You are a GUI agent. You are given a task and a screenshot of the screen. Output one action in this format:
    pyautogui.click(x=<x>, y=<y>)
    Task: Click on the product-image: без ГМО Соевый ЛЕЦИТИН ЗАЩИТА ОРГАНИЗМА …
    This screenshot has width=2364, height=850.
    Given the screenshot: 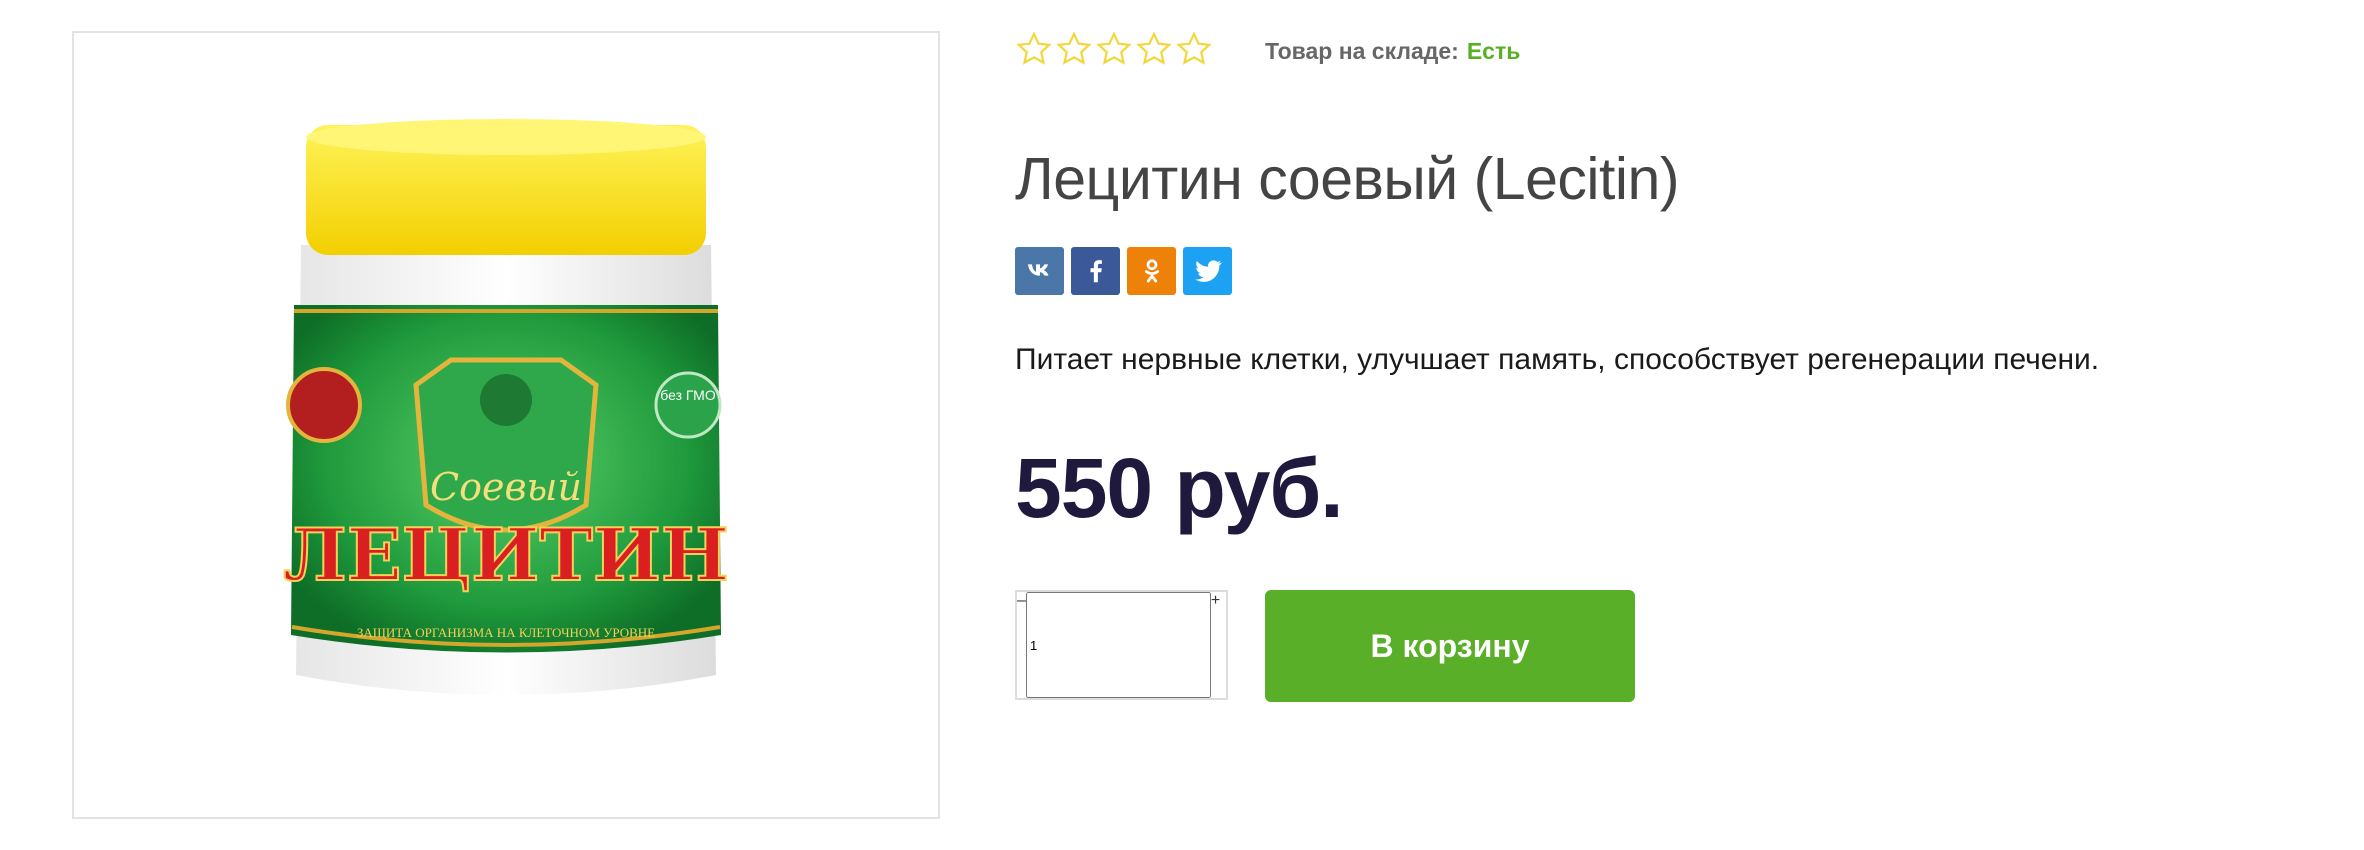 What is the action you would take?
    pyautogui.click(x=506, y=407)
    